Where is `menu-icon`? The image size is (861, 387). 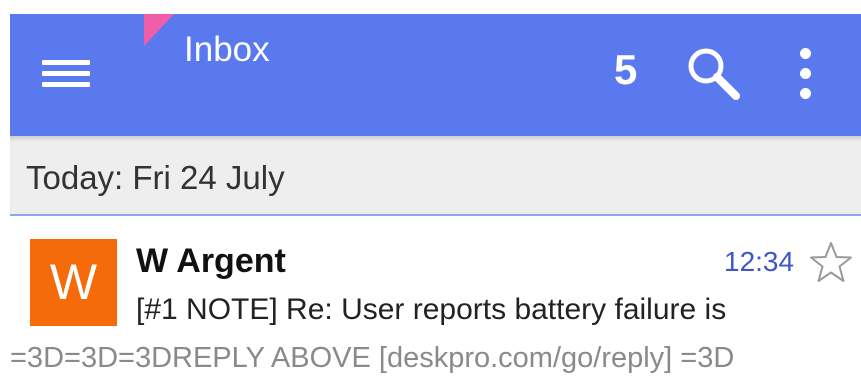 menu-icon is located at coordinates (66, 74).